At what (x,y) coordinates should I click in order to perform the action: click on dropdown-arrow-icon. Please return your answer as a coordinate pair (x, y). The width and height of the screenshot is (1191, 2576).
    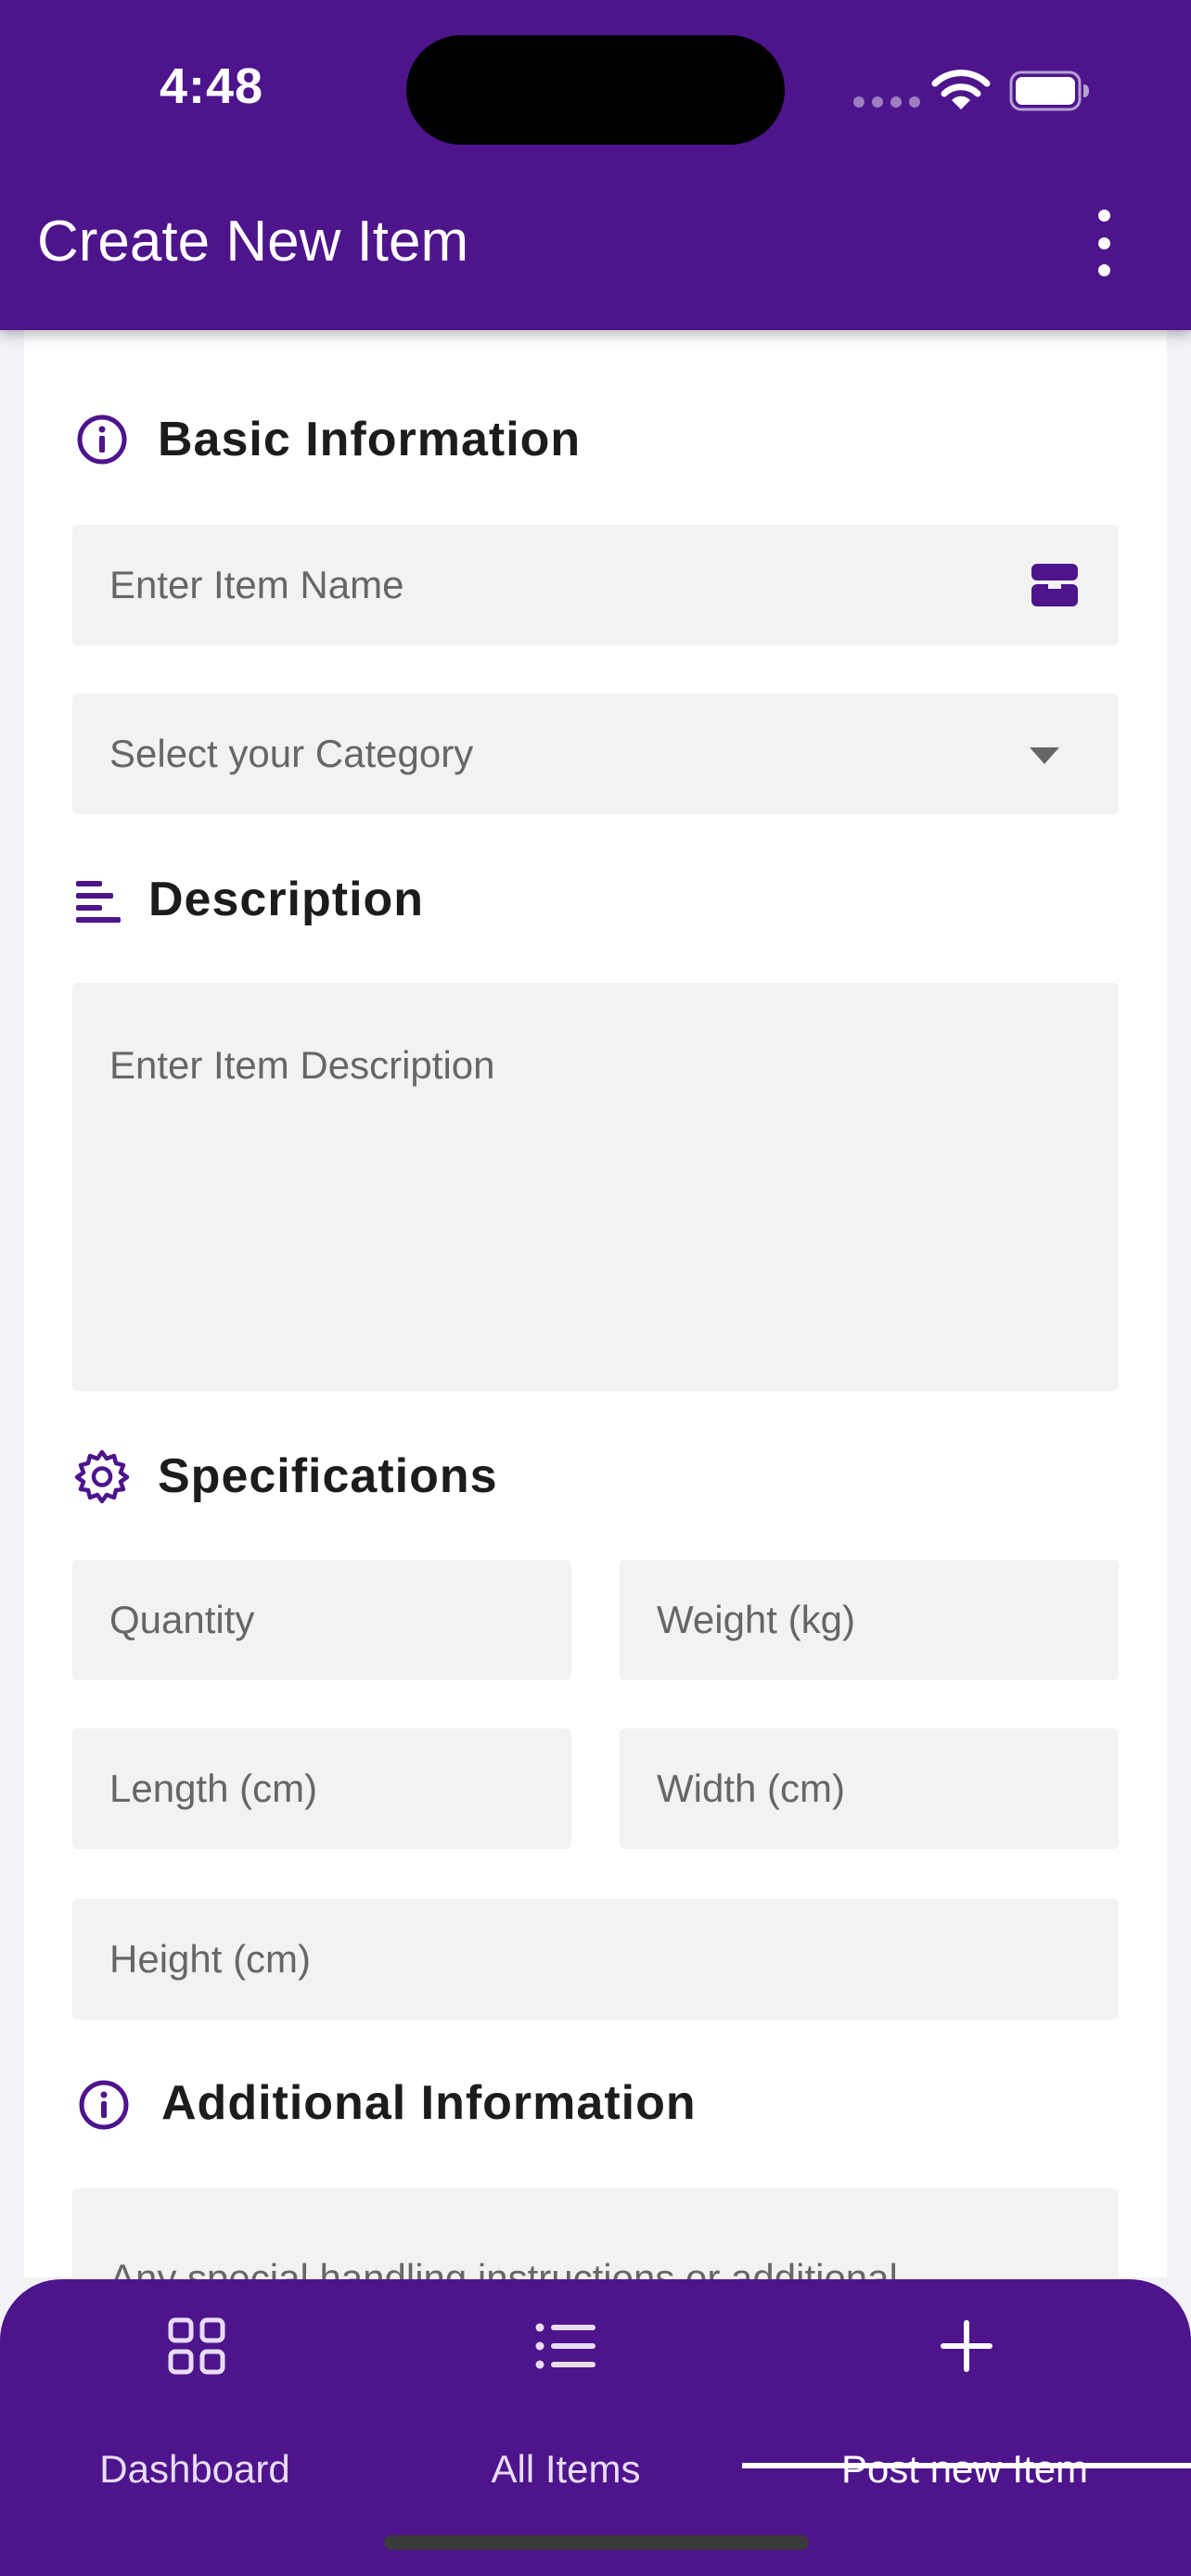
    Looking at the image, I should click on (1044, 756).